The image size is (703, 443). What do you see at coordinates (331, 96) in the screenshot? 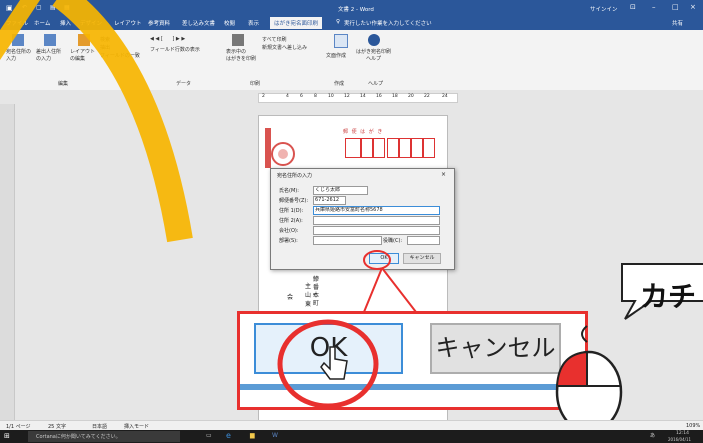
I see `ruler-tick: 10` at bounding box center [331, 96].